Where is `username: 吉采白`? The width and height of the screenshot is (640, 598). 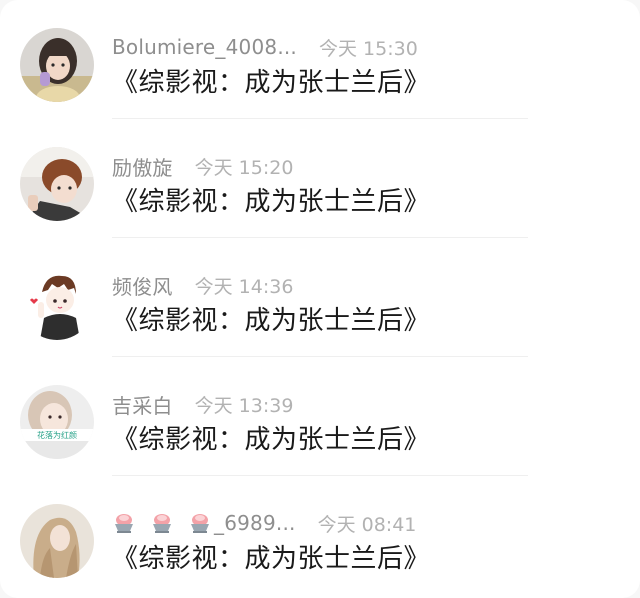 username: 吉采白 is located at coordinates (142, 404).